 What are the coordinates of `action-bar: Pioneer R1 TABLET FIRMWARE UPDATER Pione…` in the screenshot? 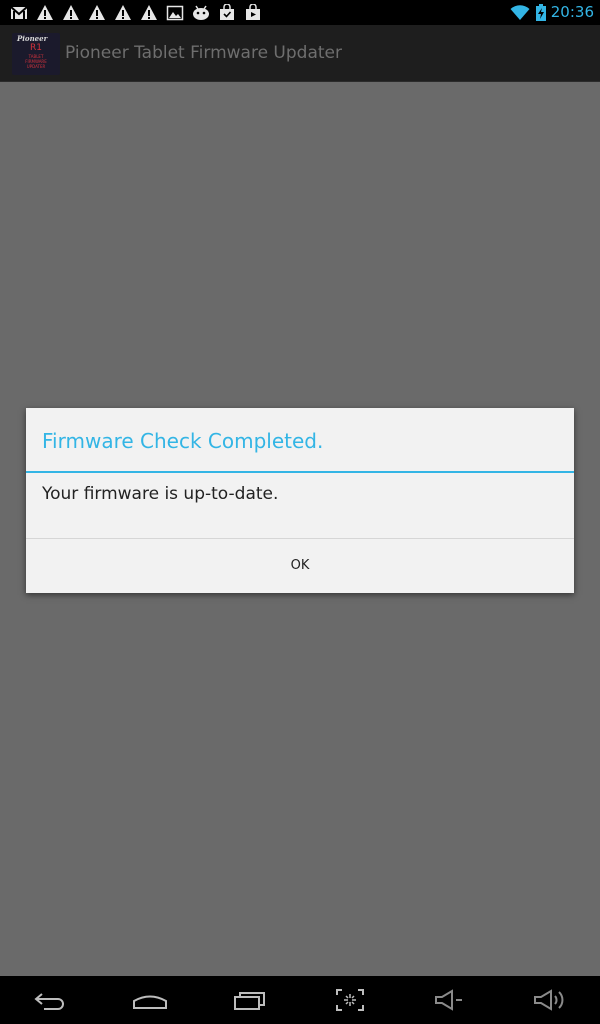 It's located at (300, 53).